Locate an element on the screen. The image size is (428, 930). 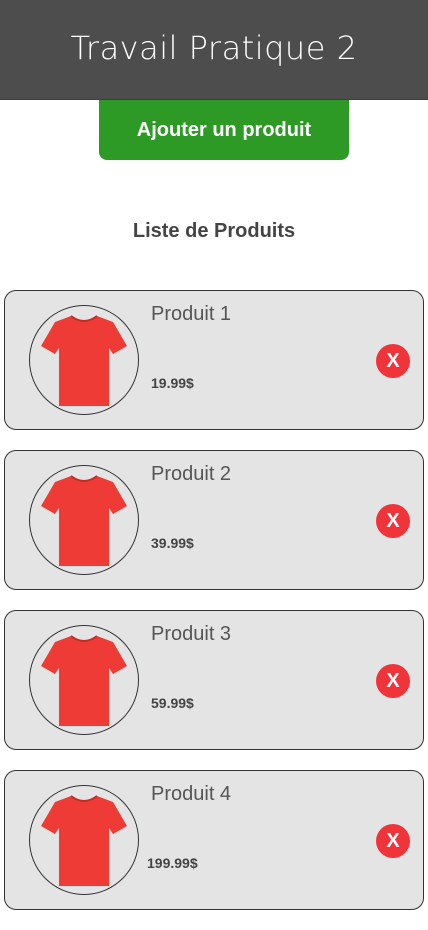
page-title: Travail Pratique 2 is located at coordinates (214, 47).